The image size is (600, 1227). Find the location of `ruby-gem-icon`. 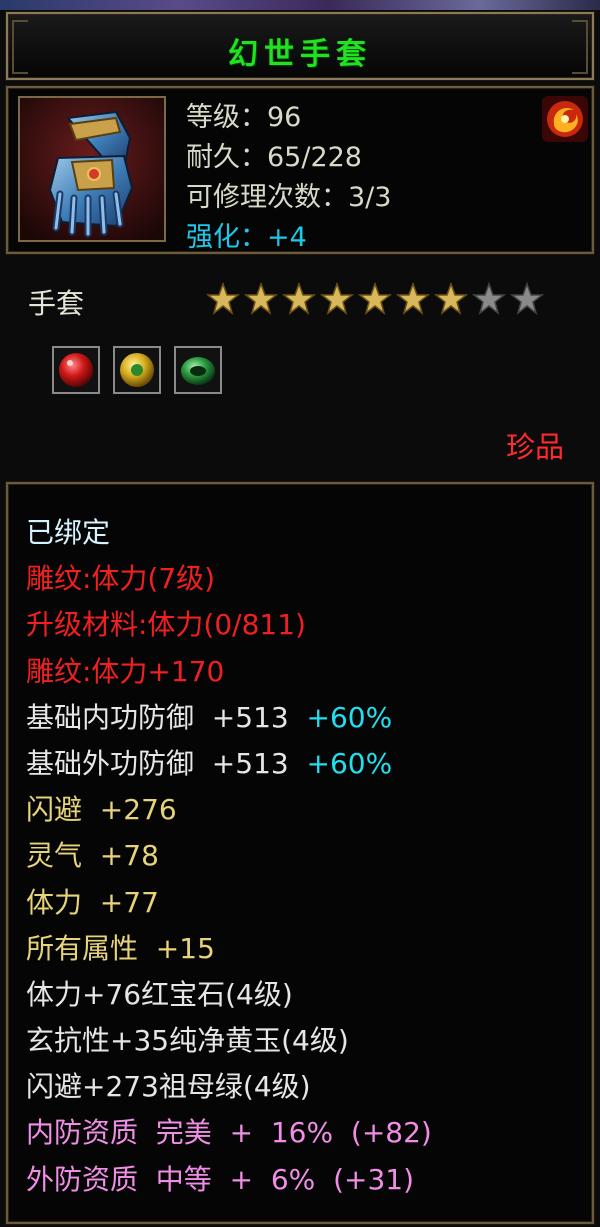

ruby-gem-icon is located at coordinates (76, 370).